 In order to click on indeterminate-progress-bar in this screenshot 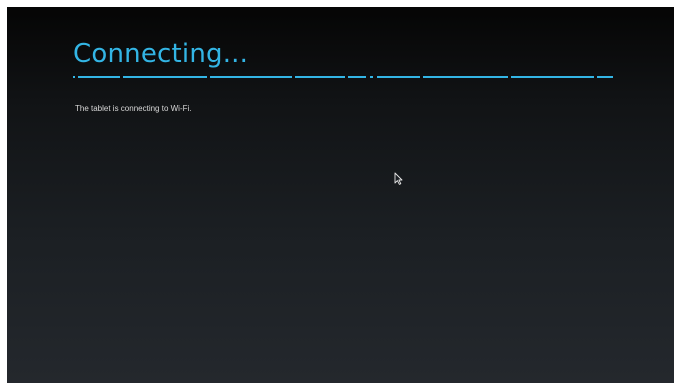, I will do `click(343, 77)`.